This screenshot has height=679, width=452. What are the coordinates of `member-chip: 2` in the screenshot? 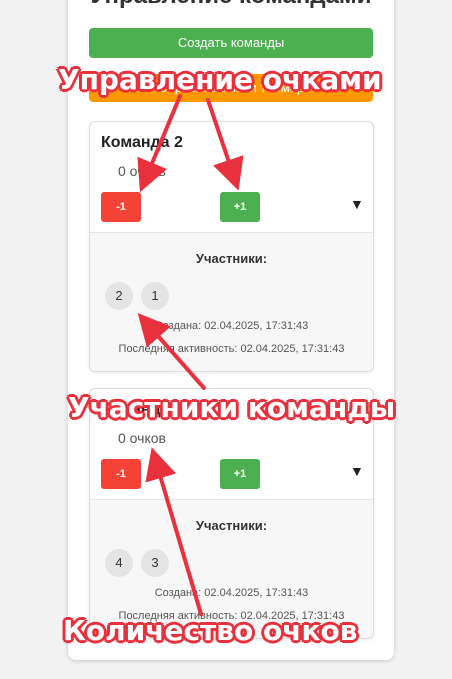 It's located at (119, 296).